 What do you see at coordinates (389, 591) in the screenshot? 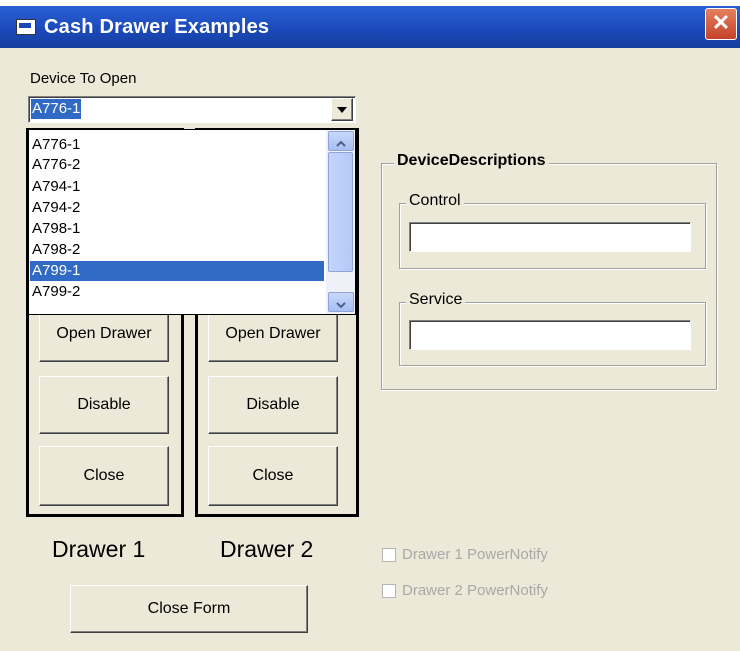
I see `drawer2-powernotify-checkbox` at bounding box center [389, 591].